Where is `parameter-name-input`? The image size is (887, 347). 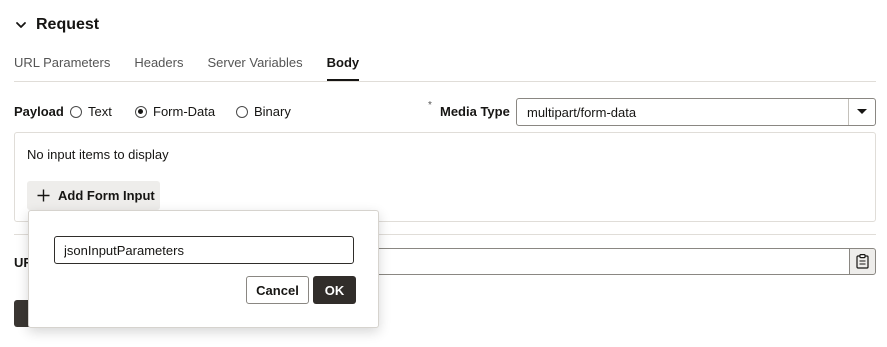 parameter-name-input is located at coordinates (204, 250).